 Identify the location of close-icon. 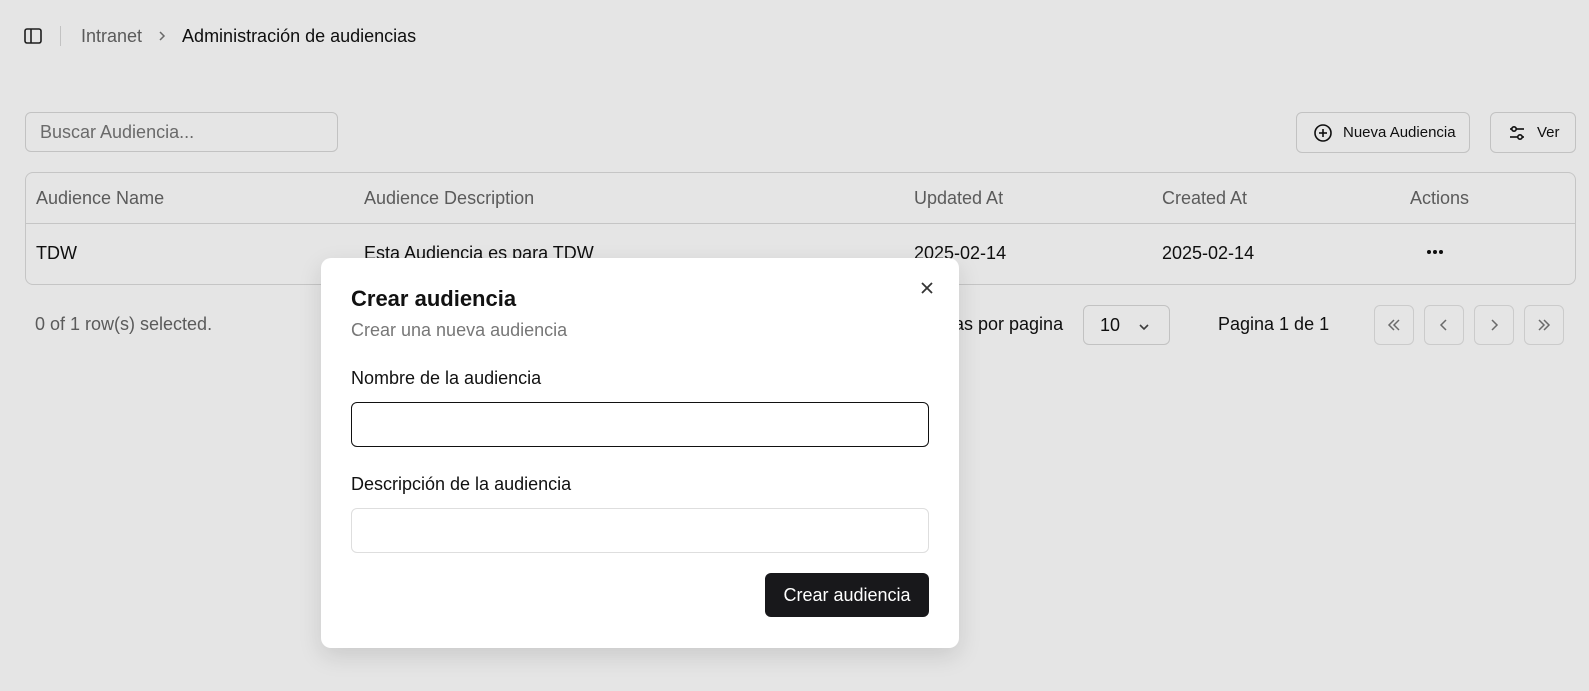
(927, 288).